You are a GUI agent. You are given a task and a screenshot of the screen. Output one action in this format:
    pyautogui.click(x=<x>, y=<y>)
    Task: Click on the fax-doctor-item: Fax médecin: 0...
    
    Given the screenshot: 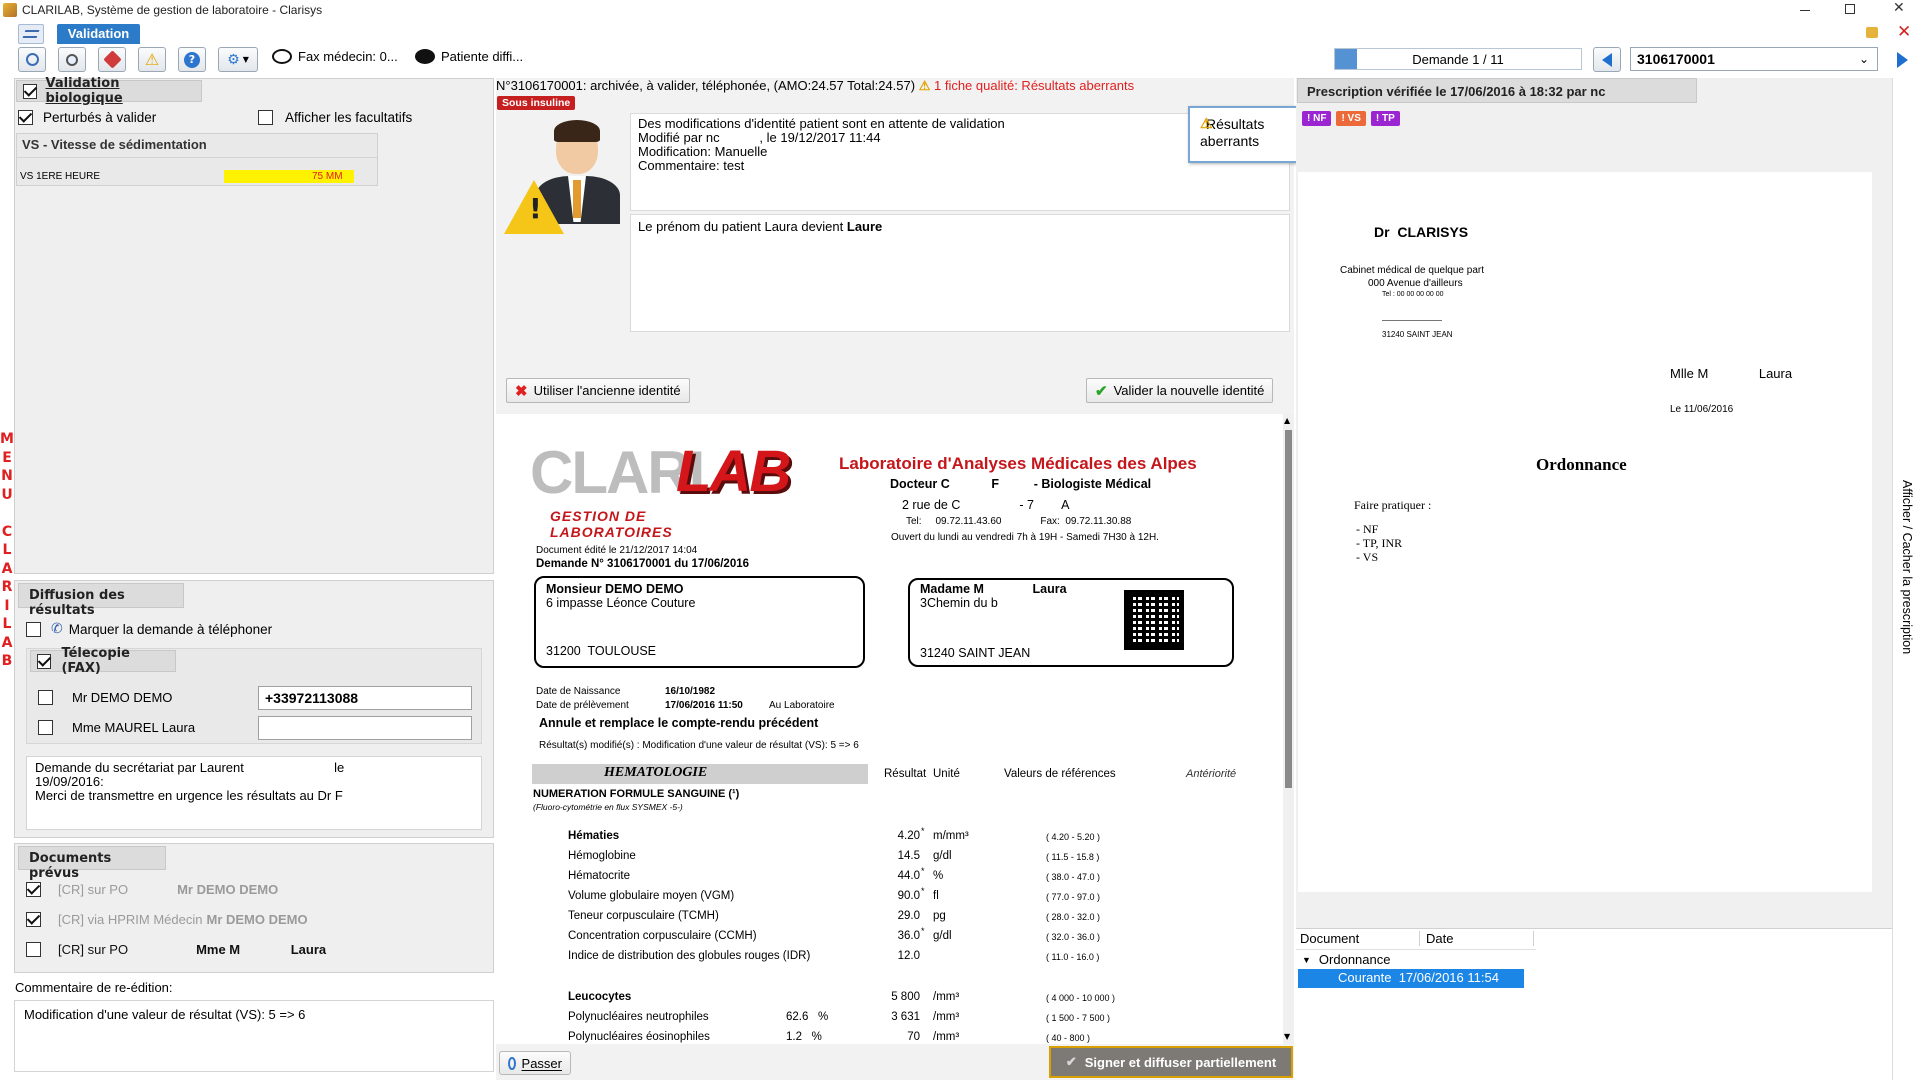 What is the action you would take?
    pyautogui.click(x=335, y=56)
    